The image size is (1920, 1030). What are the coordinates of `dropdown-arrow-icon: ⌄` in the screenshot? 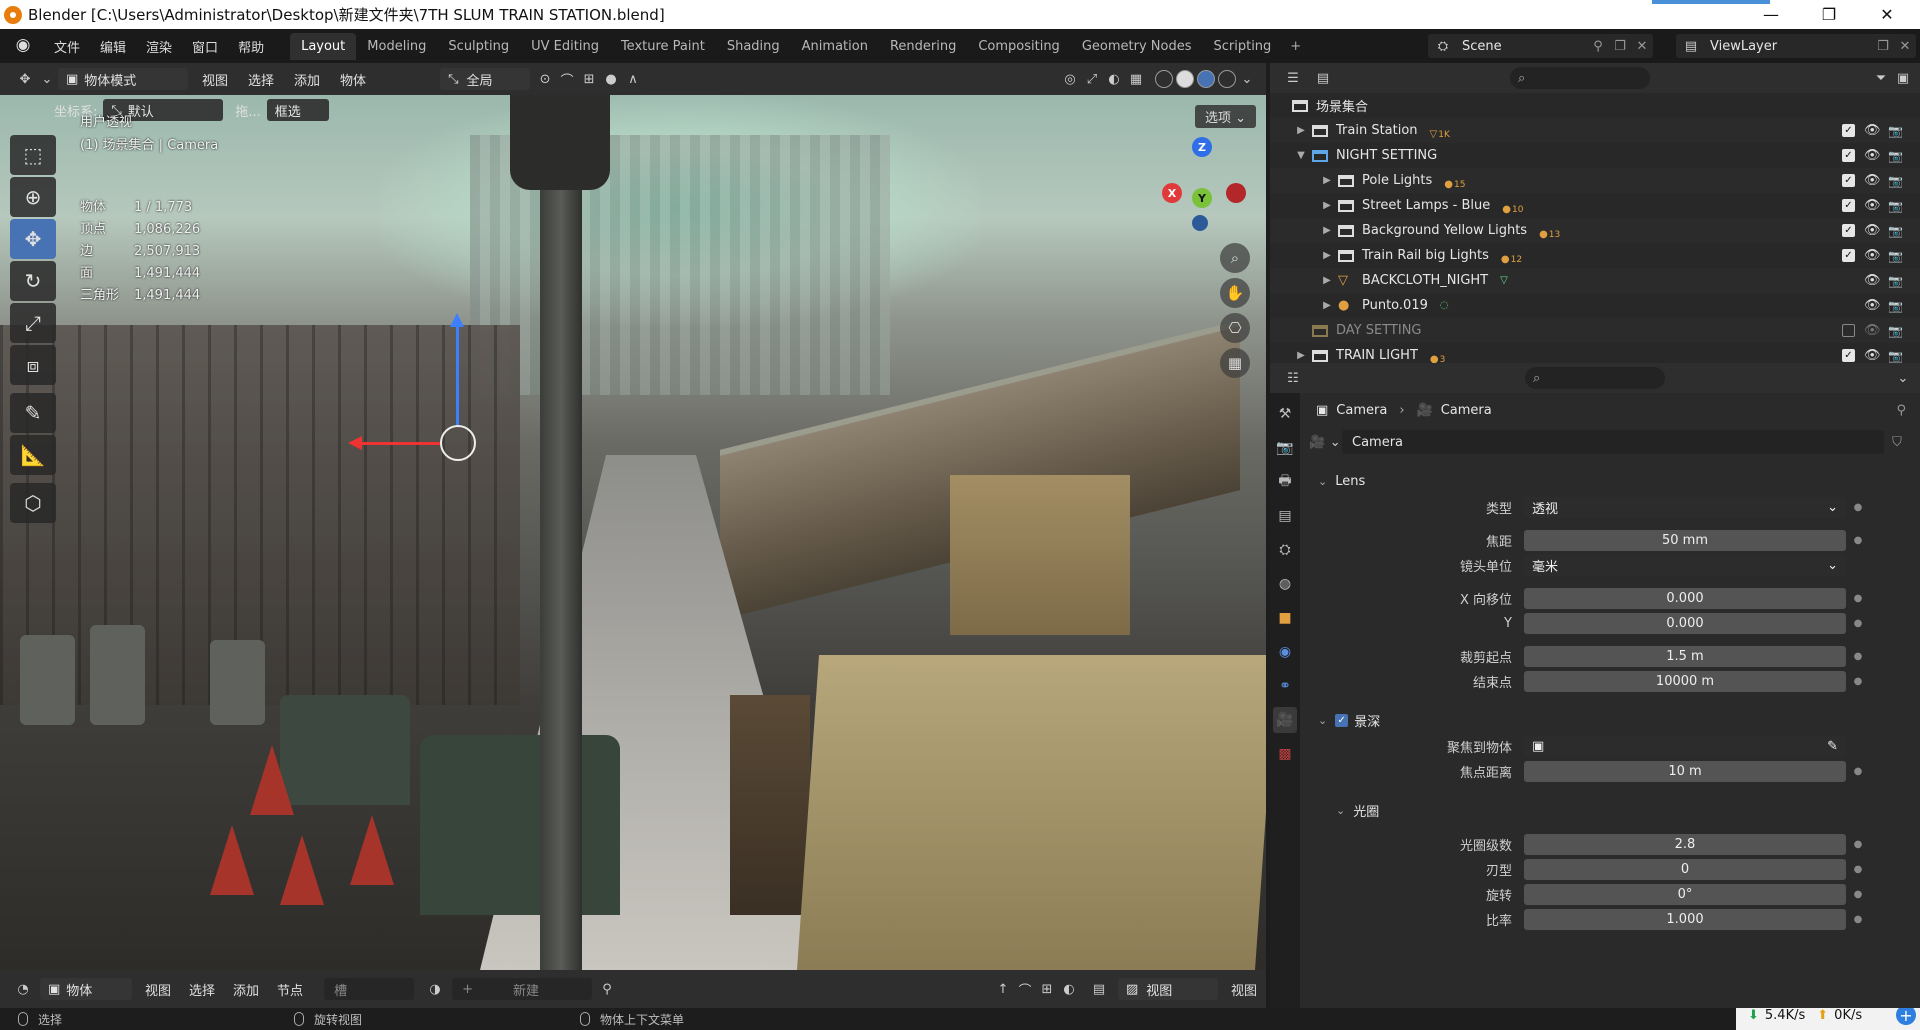 It's located at (47, 79).